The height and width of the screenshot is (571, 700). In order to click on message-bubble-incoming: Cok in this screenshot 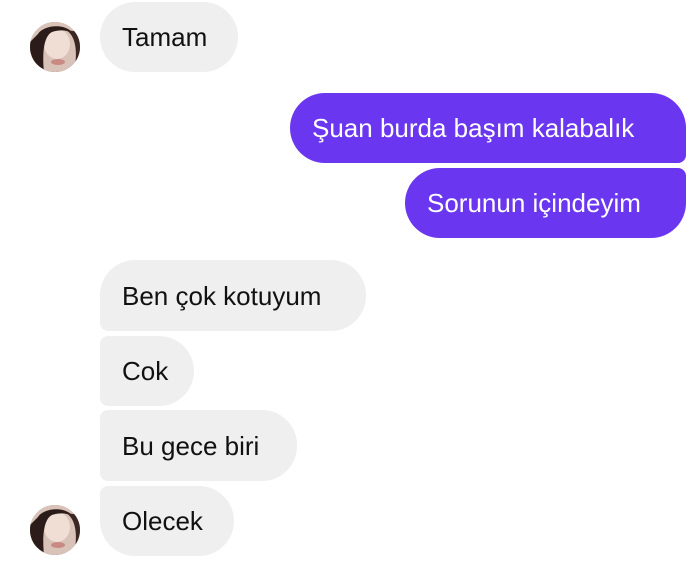, I will do `click(147, 371)`.